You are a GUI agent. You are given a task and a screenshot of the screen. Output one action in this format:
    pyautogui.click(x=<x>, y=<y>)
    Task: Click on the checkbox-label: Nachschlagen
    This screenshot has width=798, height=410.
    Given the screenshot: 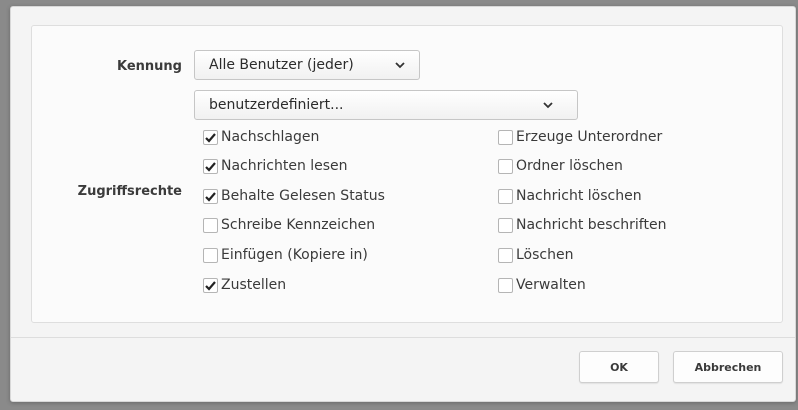 What is the action you would take?
    pyautogui.click(x=270, y=137)
    